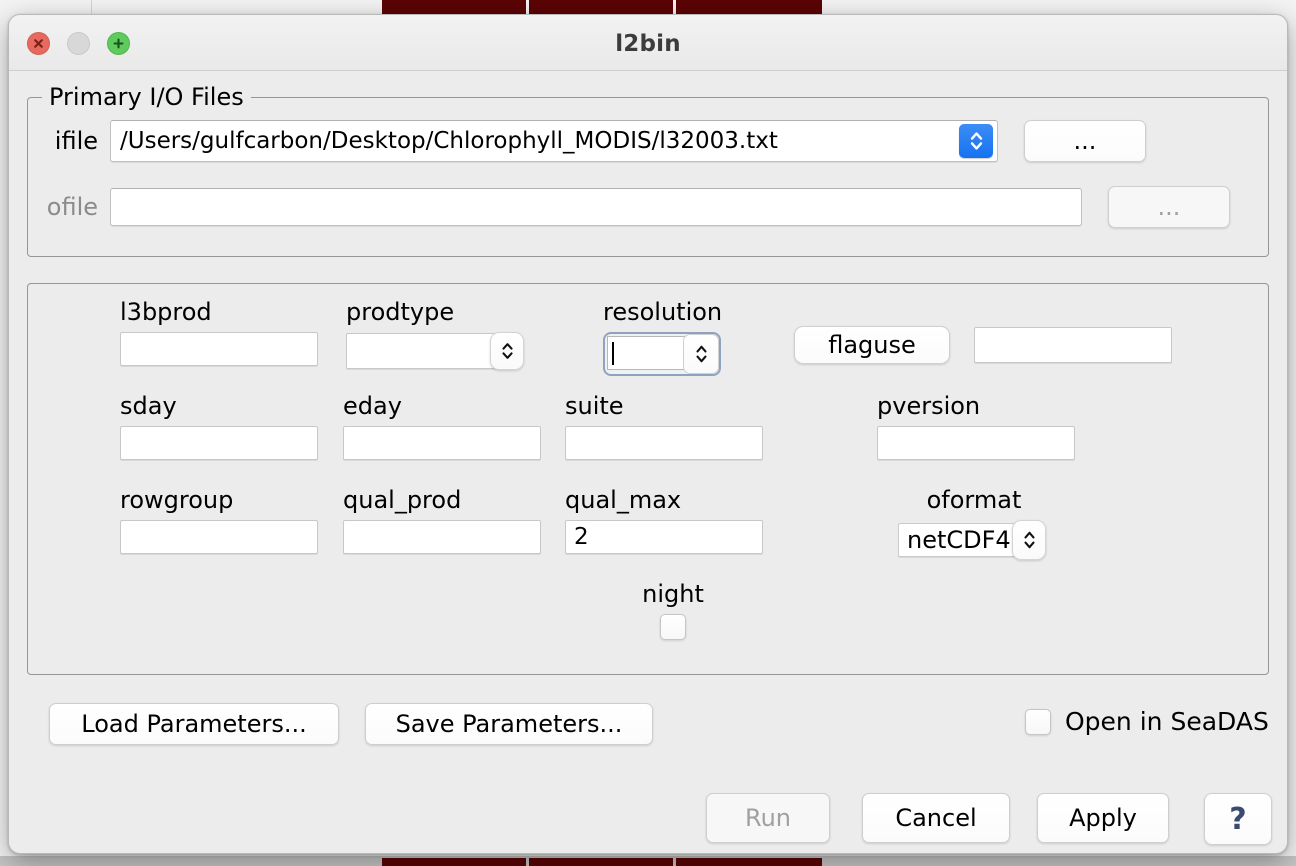 The width and height of the screenshot is (1296, 866). I want to click on oformat-field-cell: oformat netCDF4, so click(974, 523).